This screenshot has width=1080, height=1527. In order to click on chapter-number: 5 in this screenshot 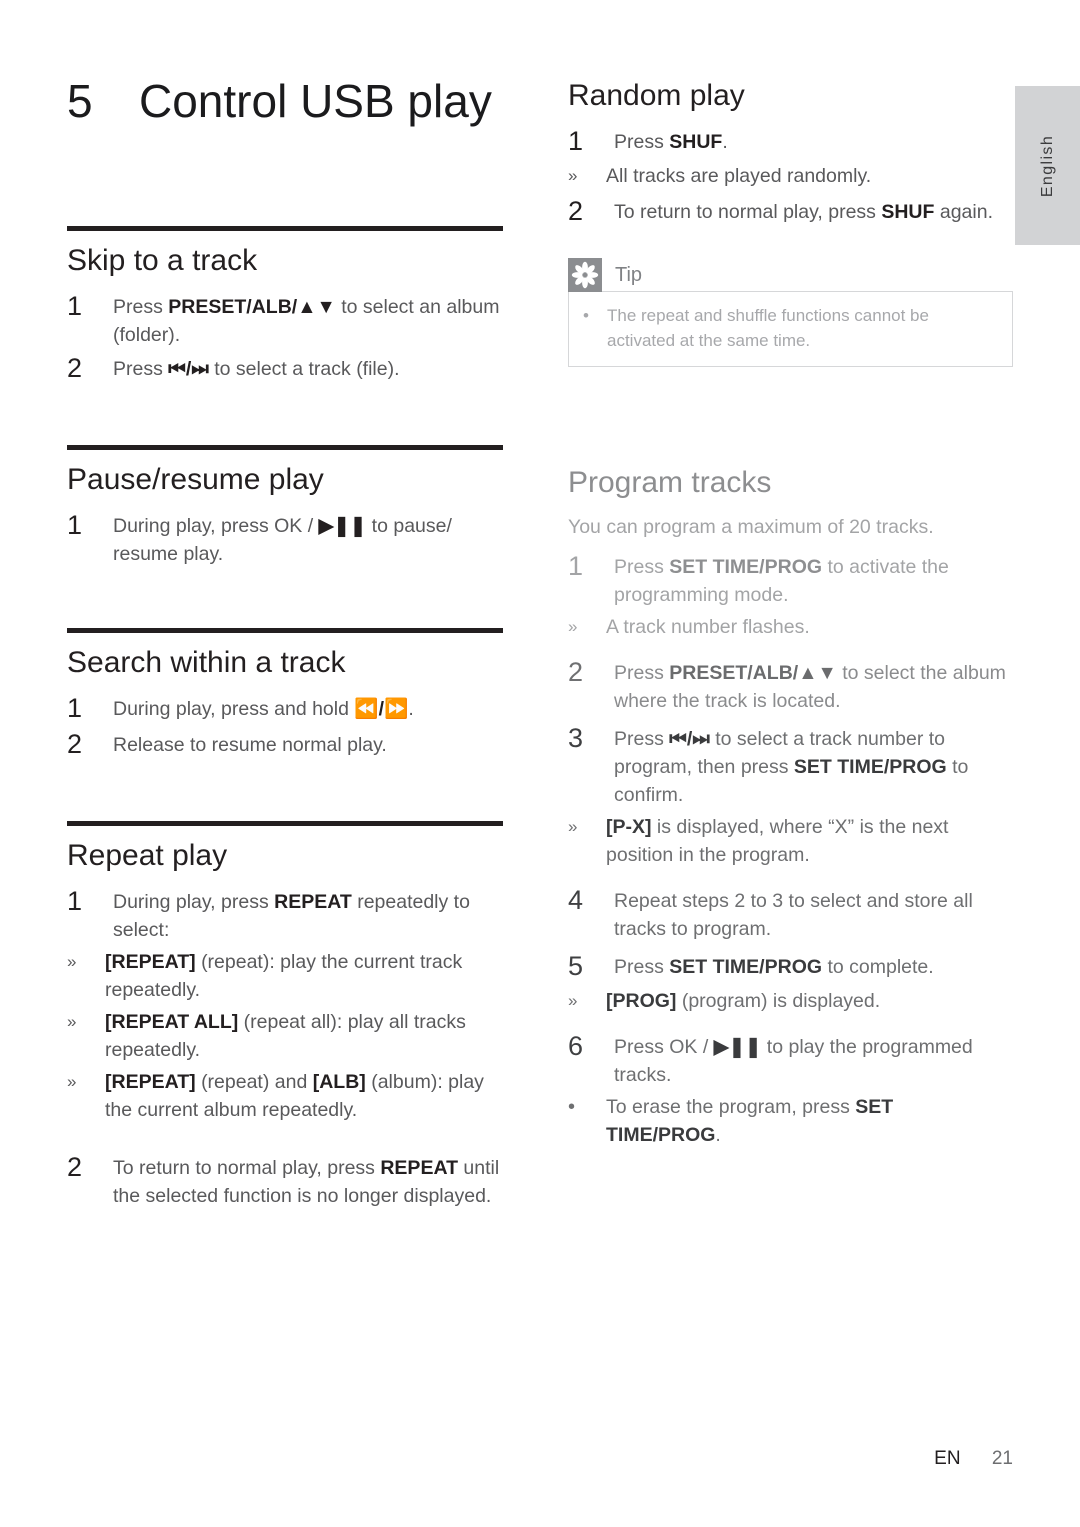, I will do `click(80, 101)`.